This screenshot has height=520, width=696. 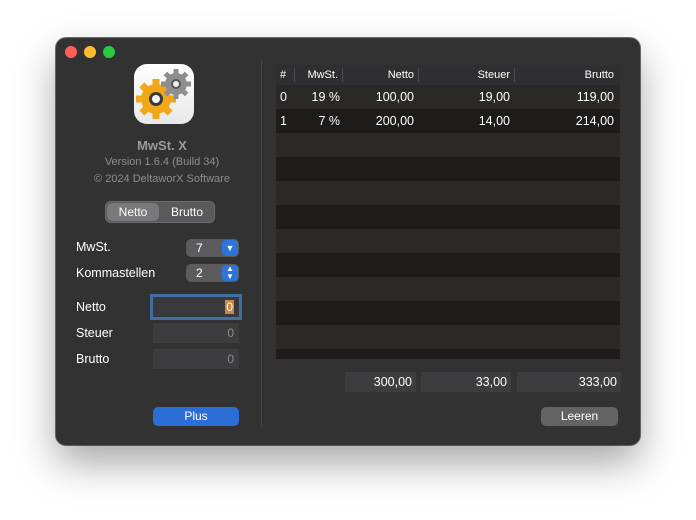 What do you see at coordinates (392, 382) in the screenshot?
I see `total-netto: 300,00` at bounding box center [392, 382].